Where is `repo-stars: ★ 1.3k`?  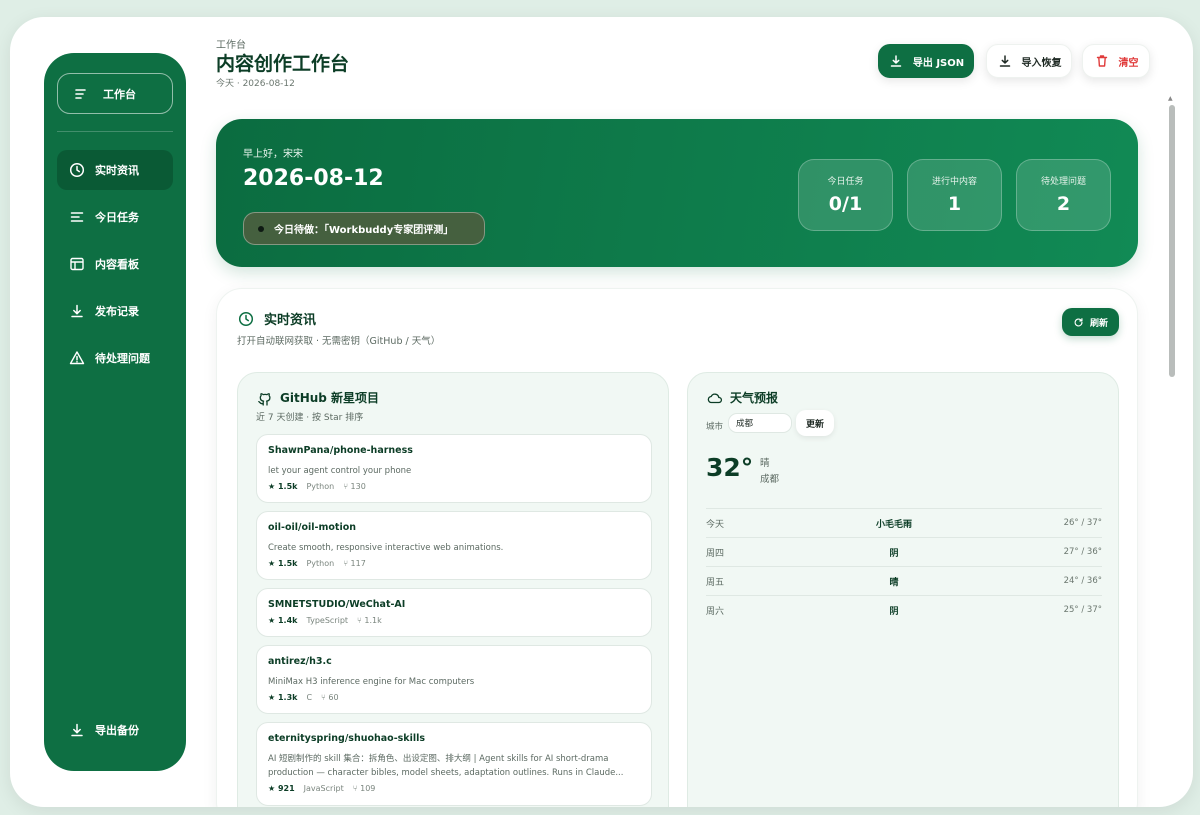 repo-stars: ★ 1.3k is located at coordinates (283, 697).